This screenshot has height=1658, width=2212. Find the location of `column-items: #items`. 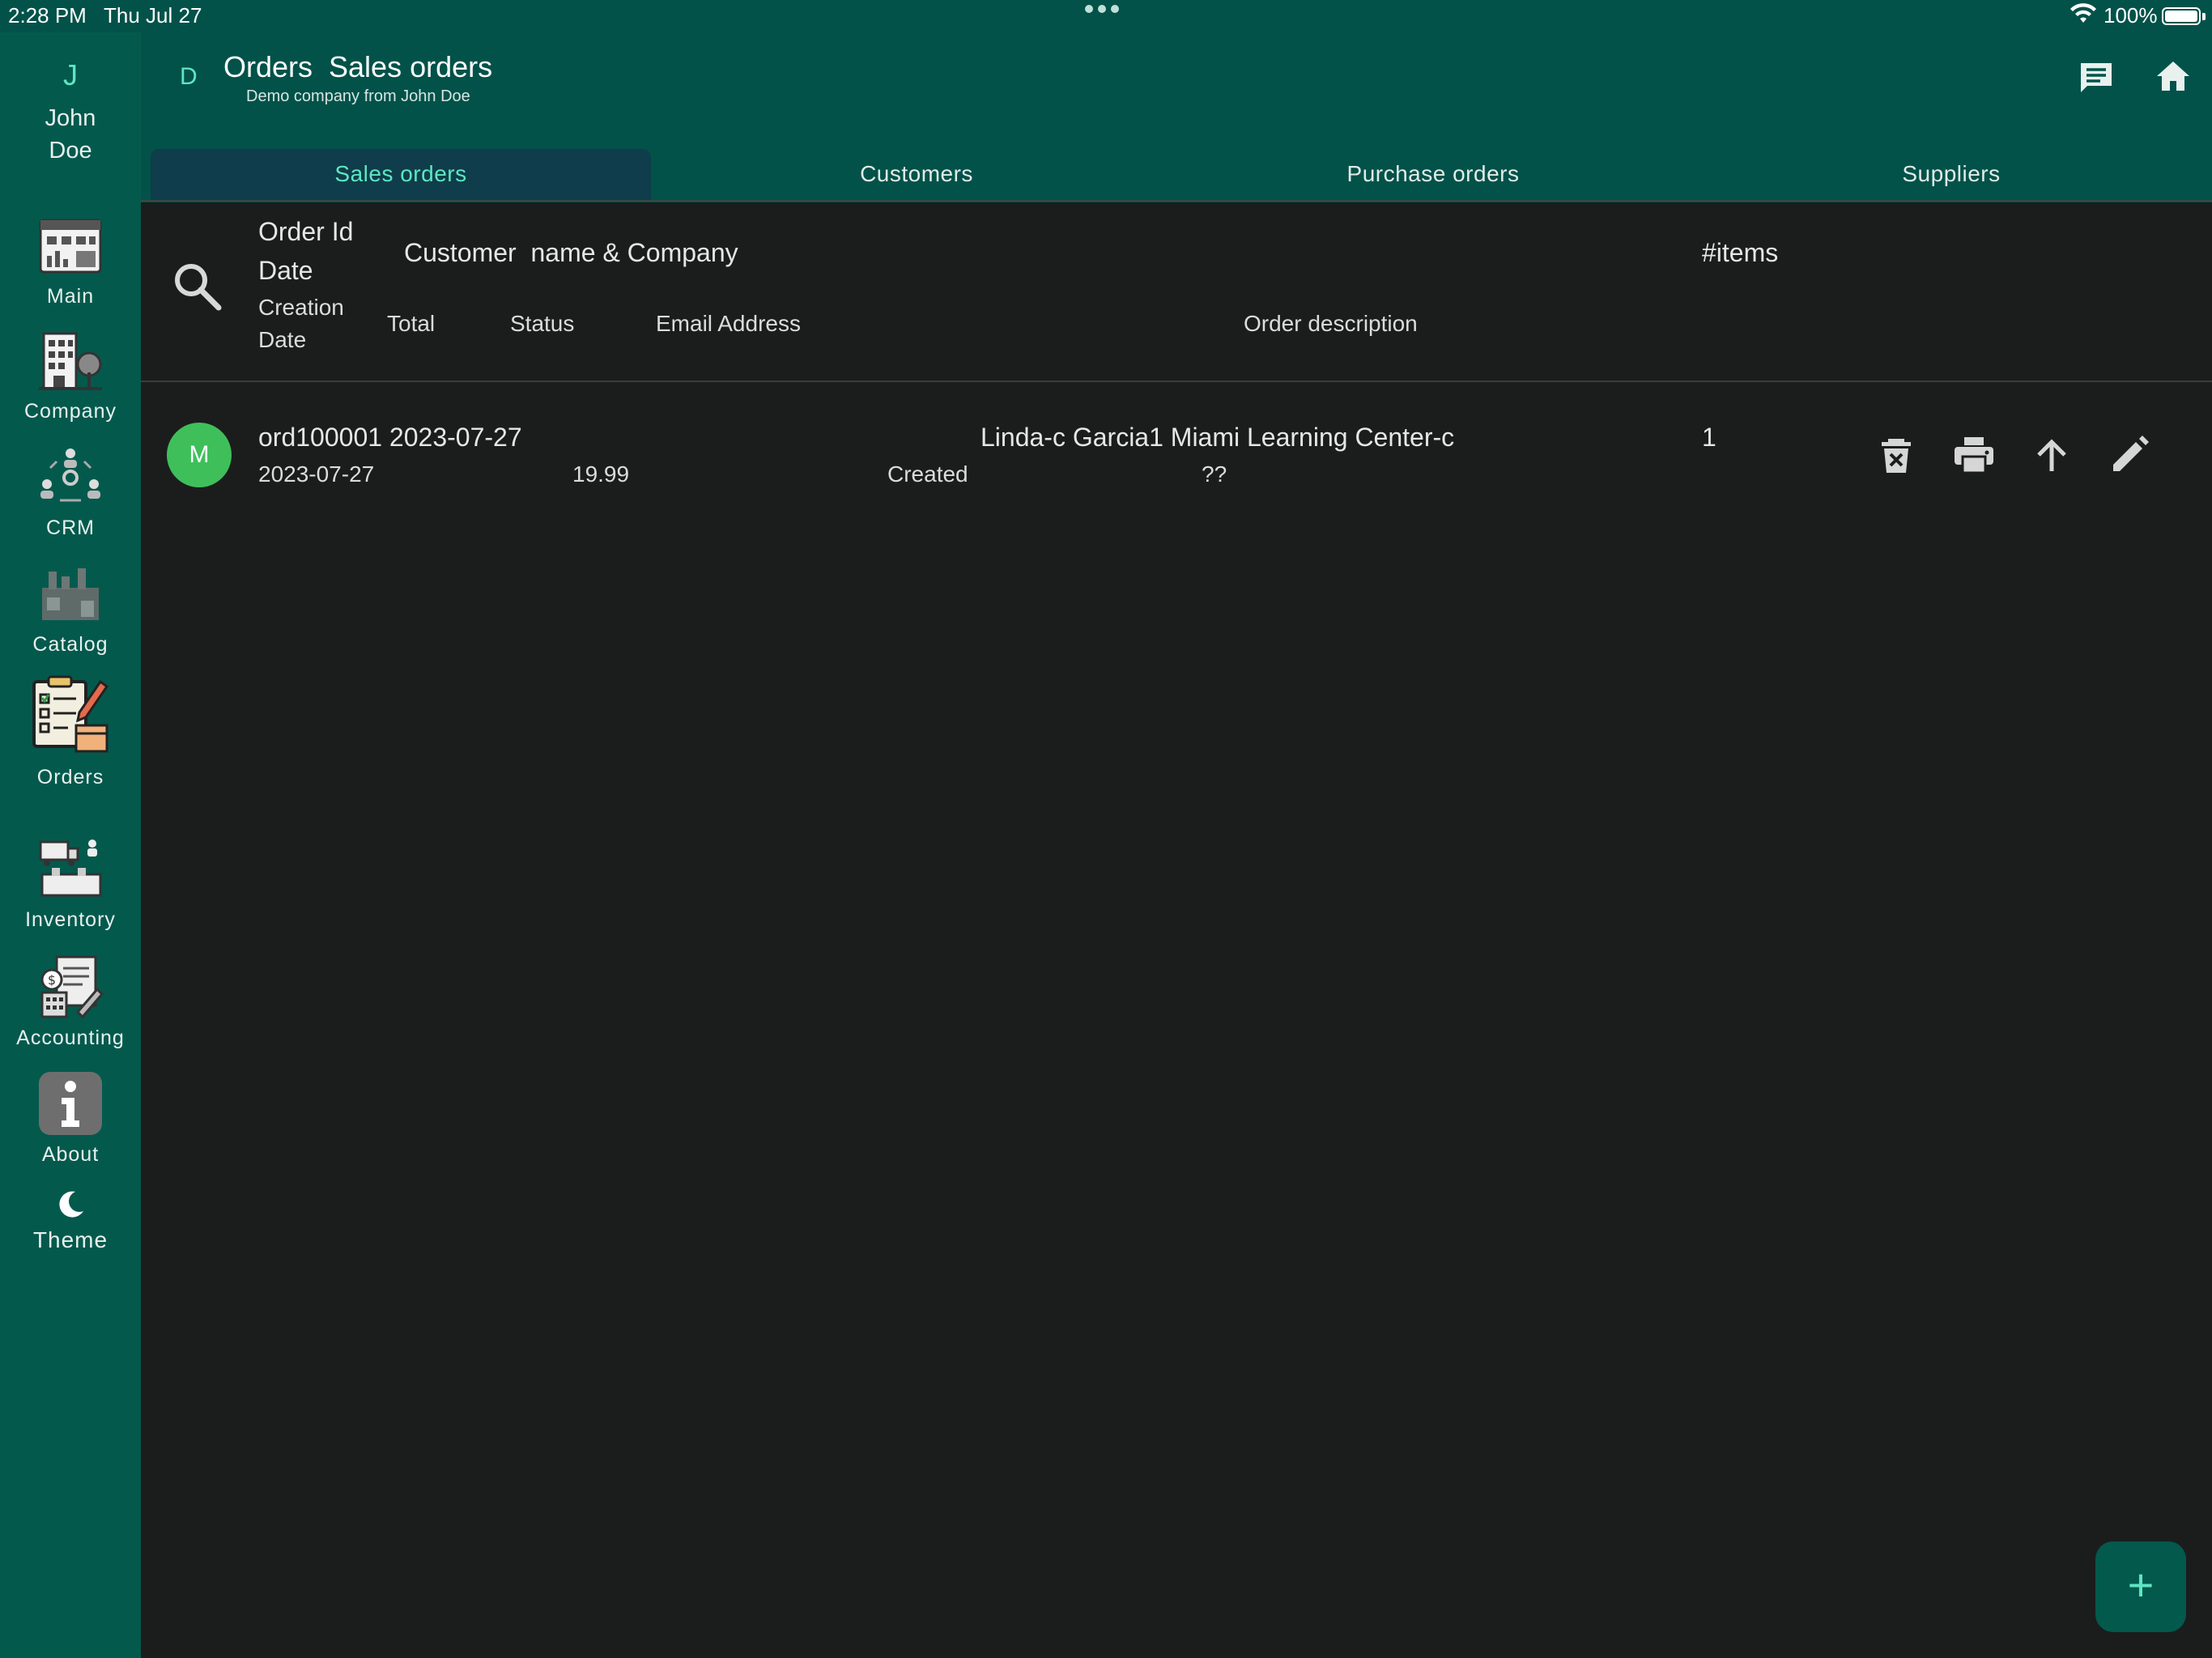

column-items: #items is located at coordinates (1741, 252).